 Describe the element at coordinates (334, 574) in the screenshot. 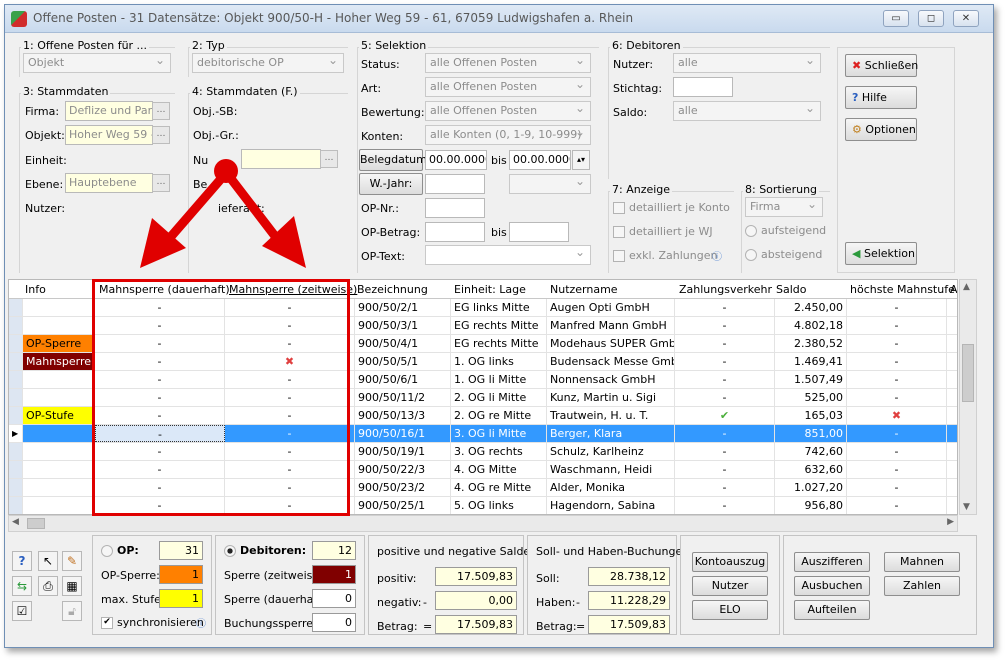

I see `sperre-zeit-count: 1` at that location.